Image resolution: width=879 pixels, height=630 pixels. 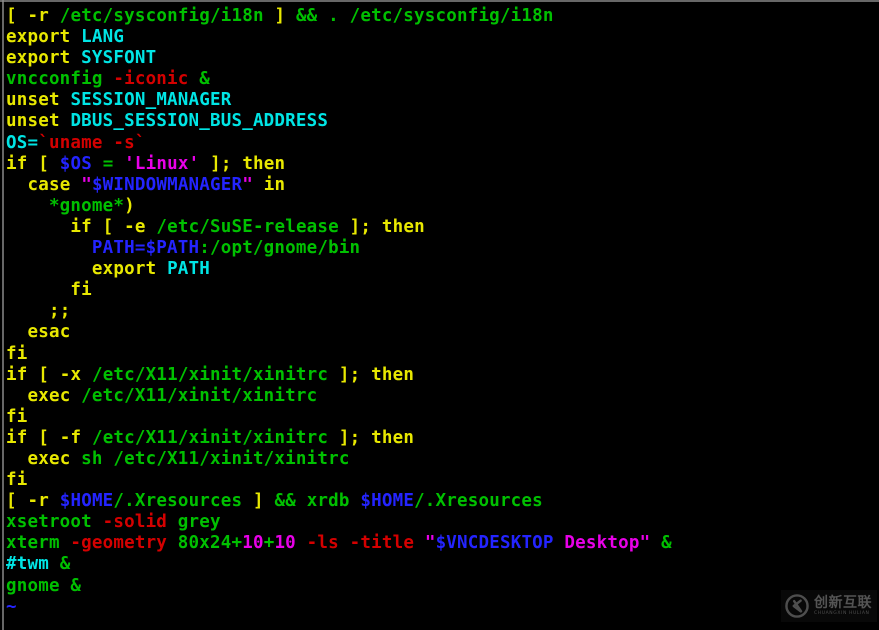 I want to click on code-token: OS=, so click(x=22, y=142).